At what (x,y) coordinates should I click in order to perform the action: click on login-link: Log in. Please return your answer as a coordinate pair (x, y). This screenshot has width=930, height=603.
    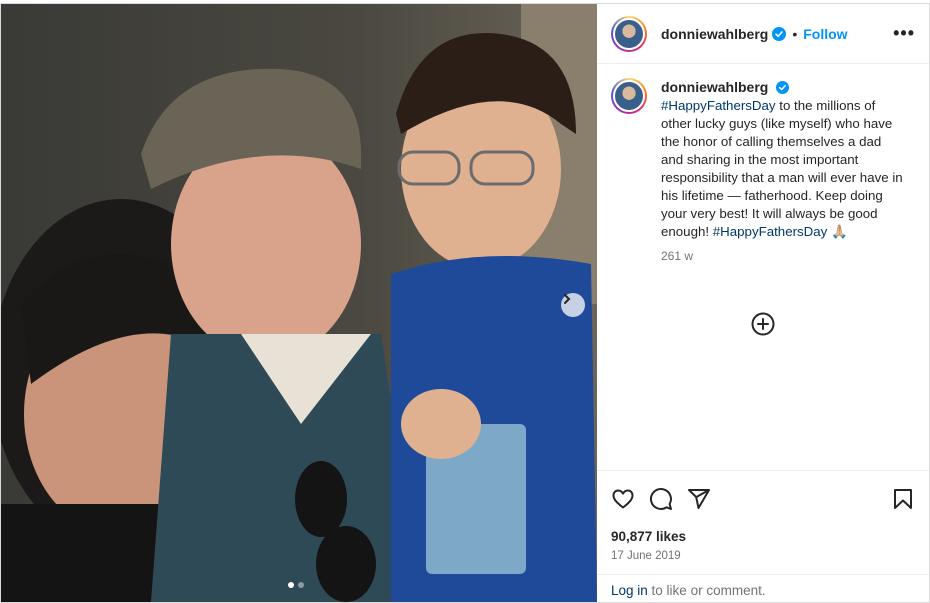
    Looking at the image, I should click on (629, 590).